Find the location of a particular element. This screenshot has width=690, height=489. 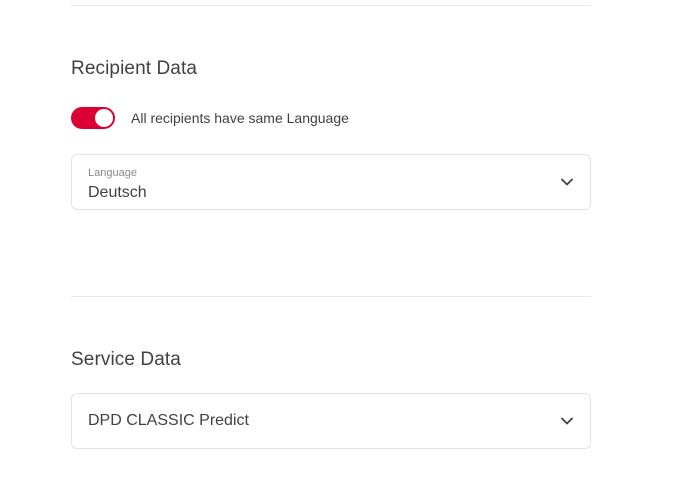

service-data-title: Service Data is located at coordinates (126, 359).